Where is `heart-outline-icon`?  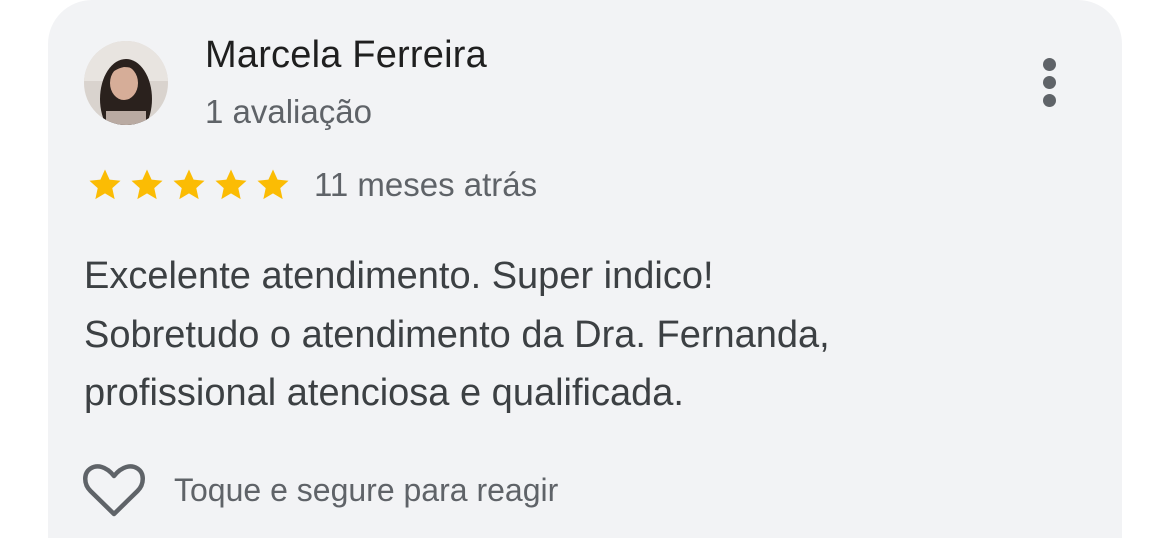
heart-outline-icon is located at coordinates (114, 490).